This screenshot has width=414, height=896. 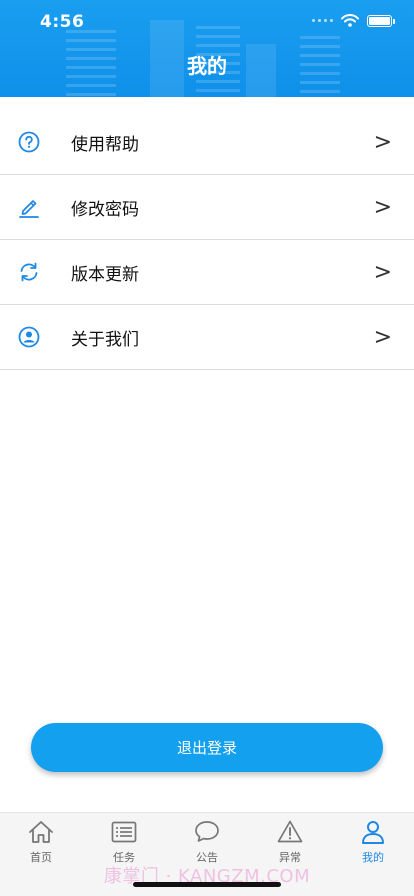 What do you see at coordinates (207, 272) in the screenshot?
I see `menu-item-version-update: 版本更新 >` at bounding box center [207, 272].